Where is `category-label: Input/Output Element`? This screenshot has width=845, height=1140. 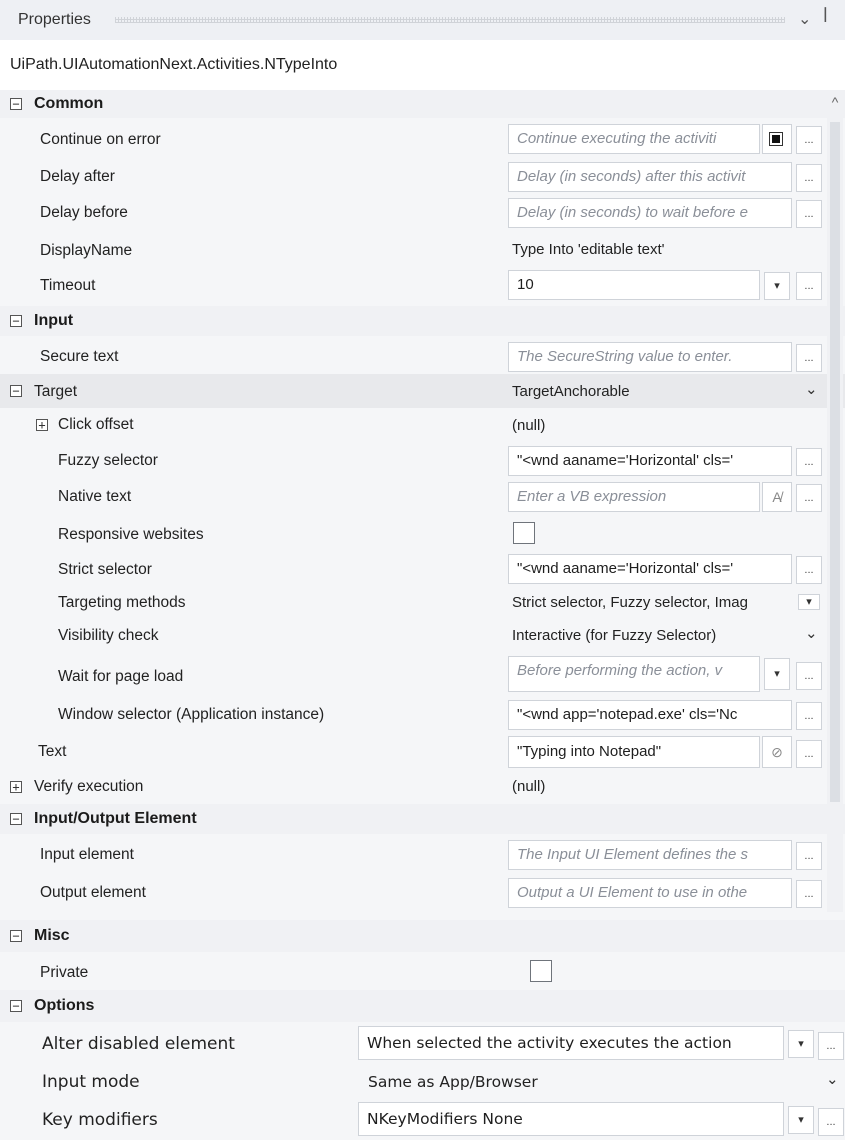
category-label: Input/Output Element is located at coordinates (115, 818).